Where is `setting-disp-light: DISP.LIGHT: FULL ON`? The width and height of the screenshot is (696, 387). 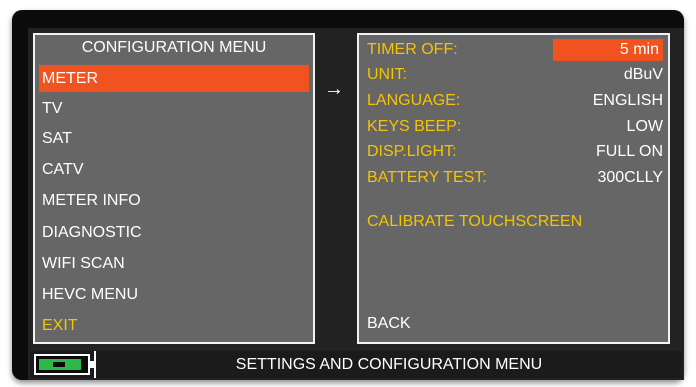
setting-disp-light: DISP.LIGHT: FULL ON is located at coordinates (515, 152).